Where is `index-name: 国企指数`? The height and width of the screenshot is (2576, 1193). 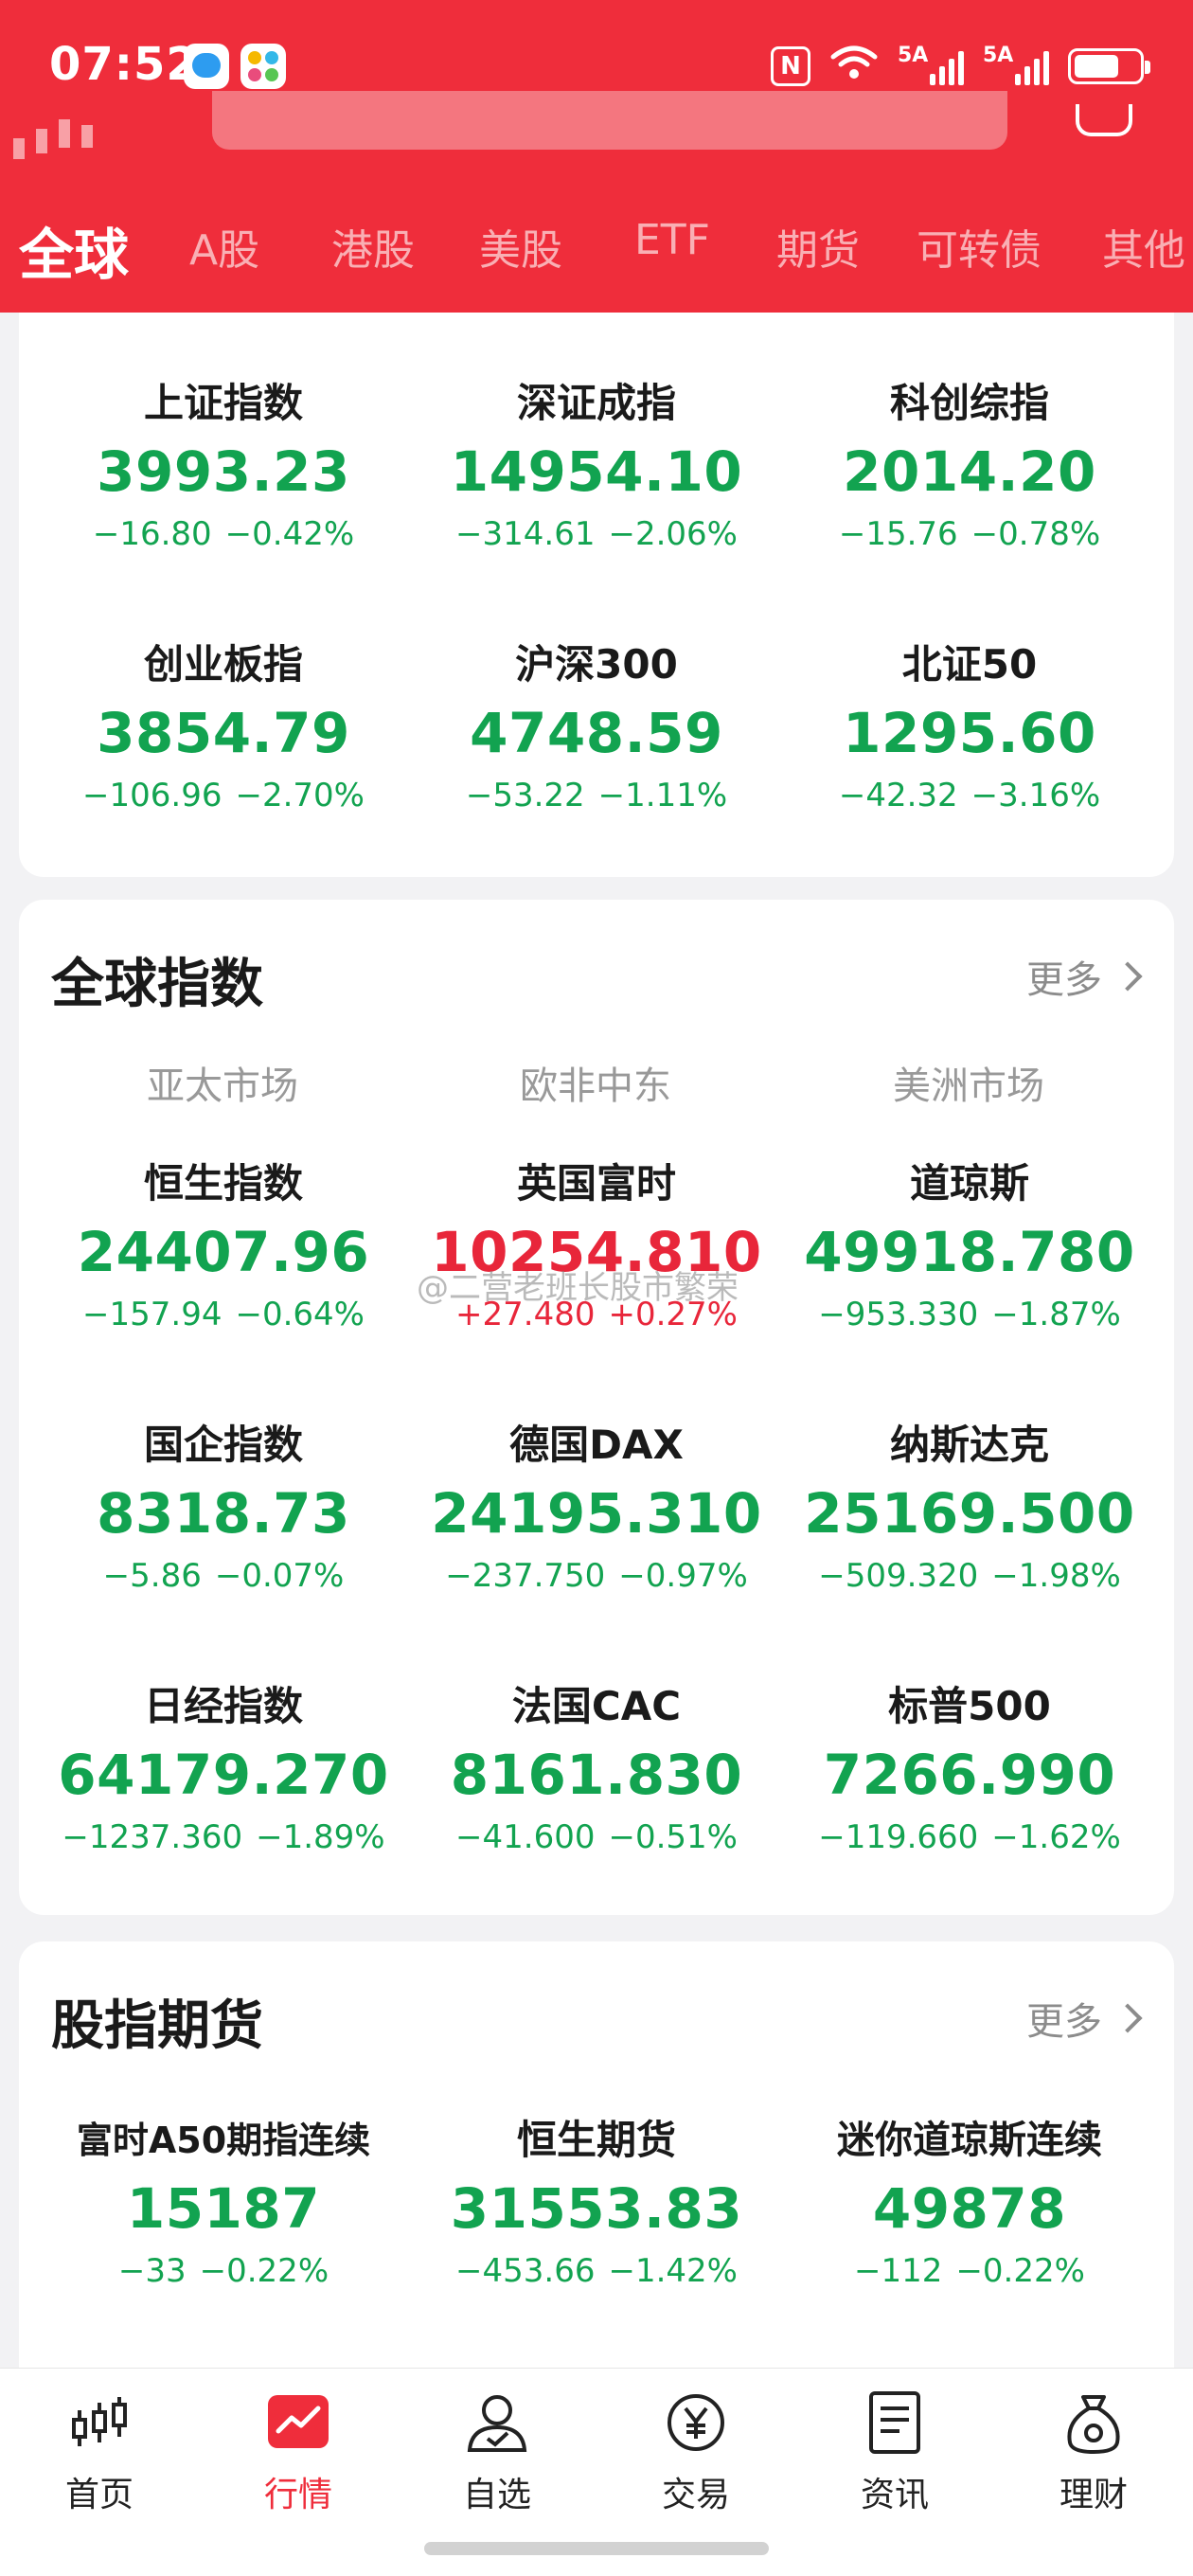 index-name: 国企指数 is located at coordinates (223, 1445).